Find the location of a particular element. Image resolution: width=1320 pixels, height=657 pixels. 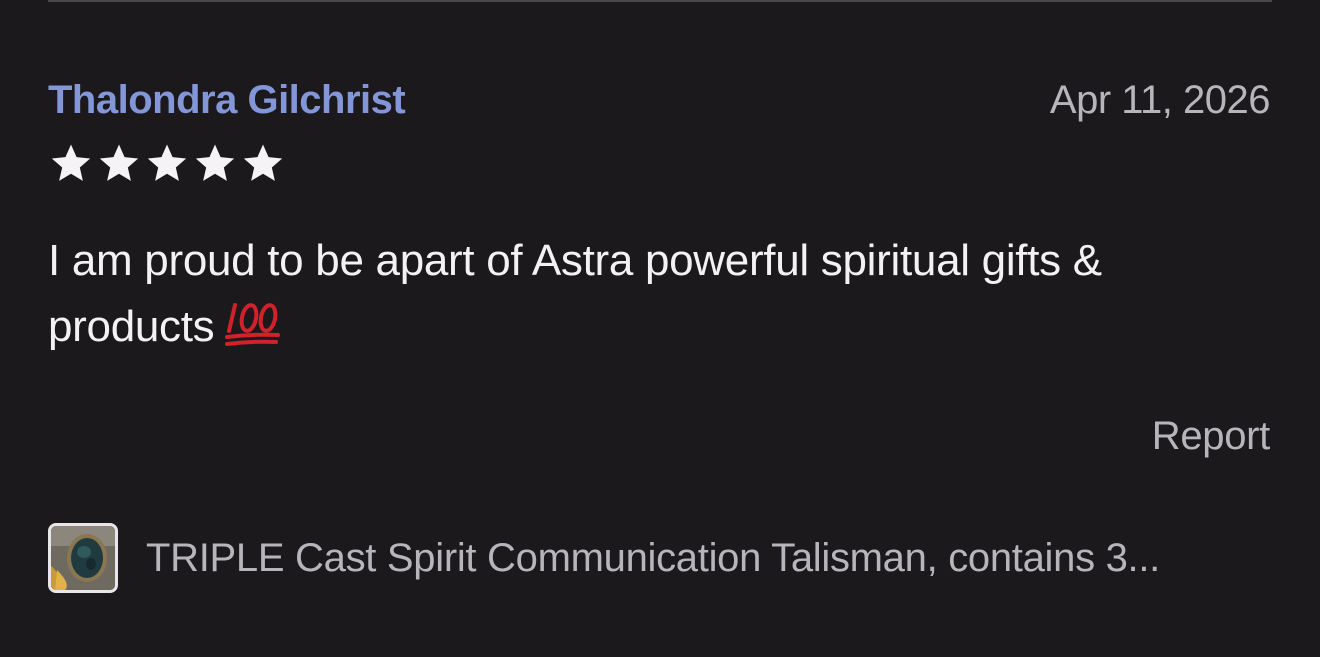

star-rating is located at coordinates (167, 164).